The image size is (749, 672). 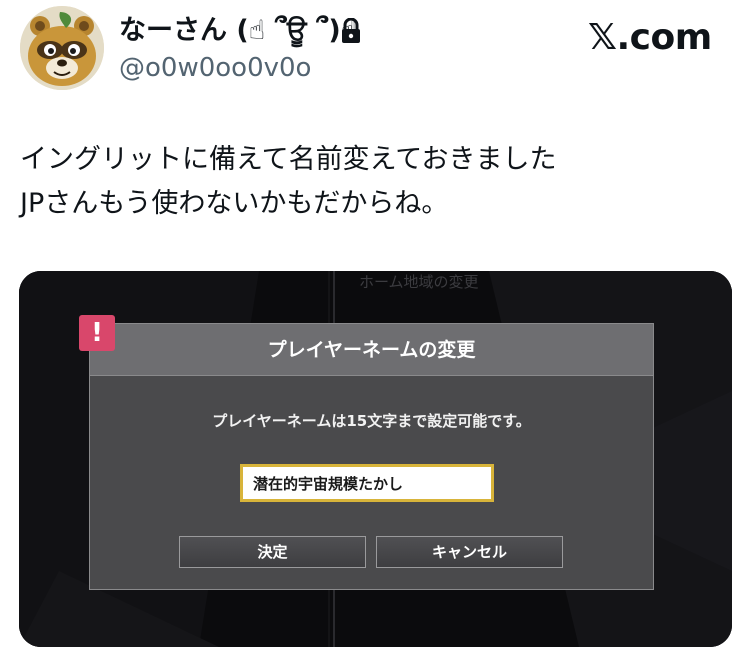 What do you see at coordinates (650, 38) in the screenshot?
I see `x-logo: 𝕏.com` at bounding box center [650, 38].